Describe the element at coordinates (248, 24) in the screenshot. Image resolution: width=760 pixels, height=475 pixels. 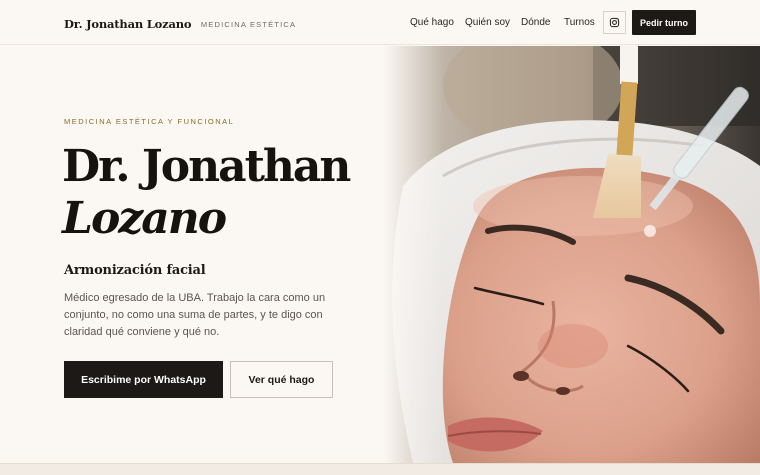
I see `brand-tagline: MEDICINA ESTÉTICA` at that location.